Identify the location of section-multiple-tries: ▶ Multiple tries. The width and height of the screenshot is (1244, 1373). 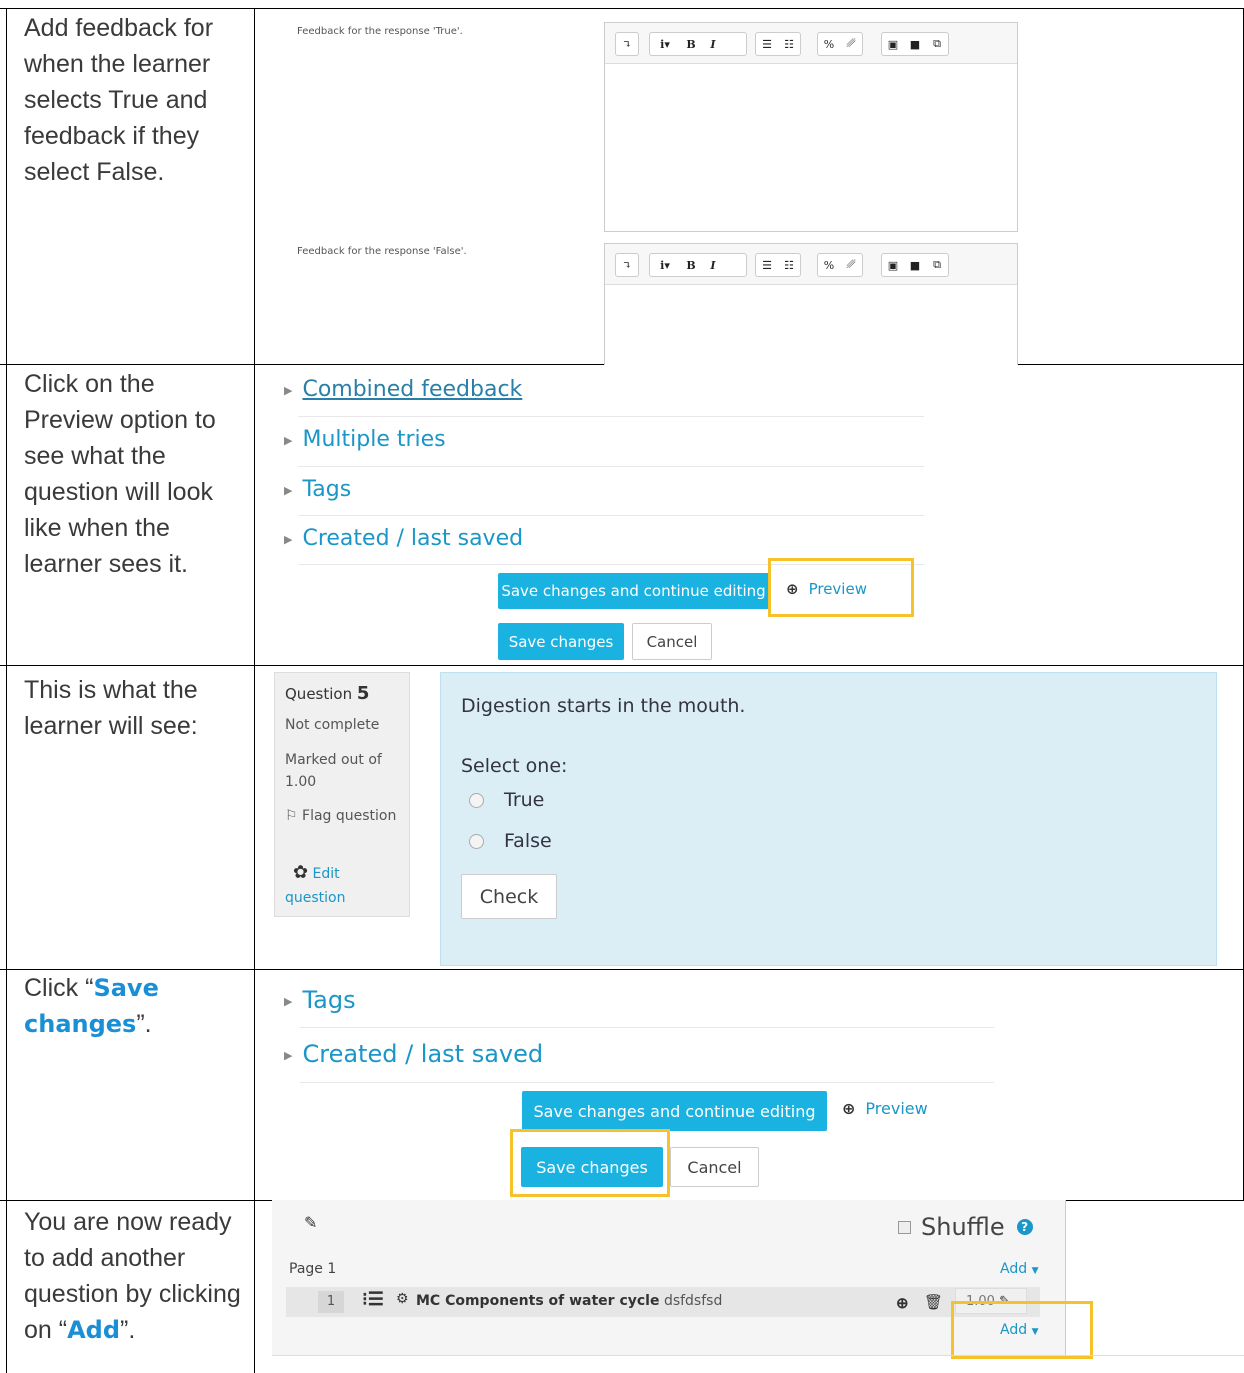
(365, 439).